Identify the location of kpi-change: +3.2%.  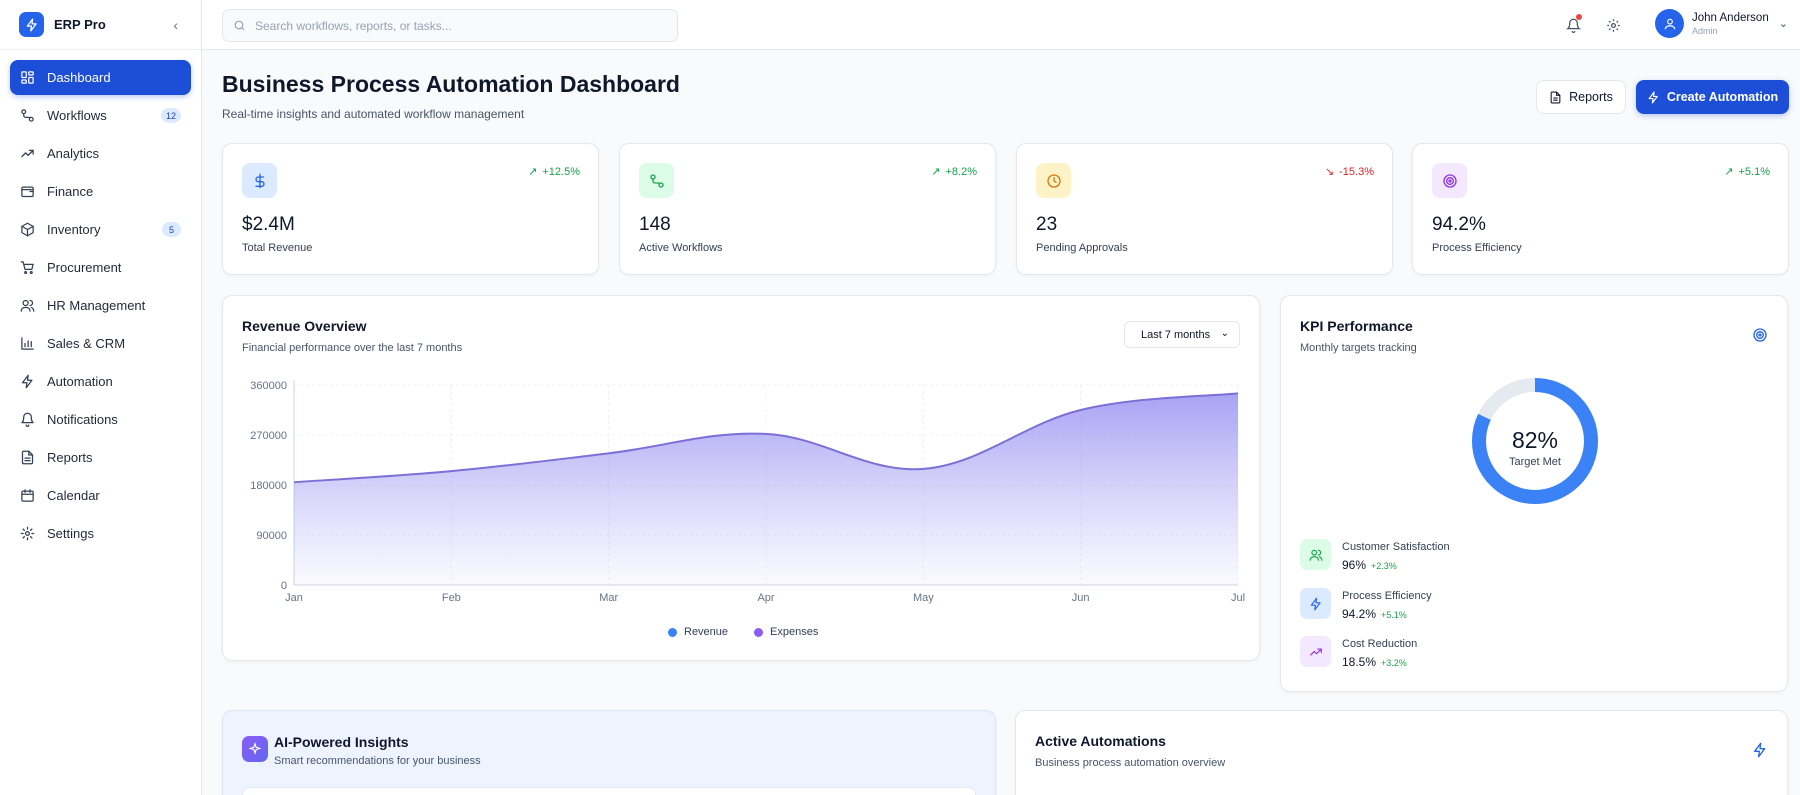
(1394, 663).